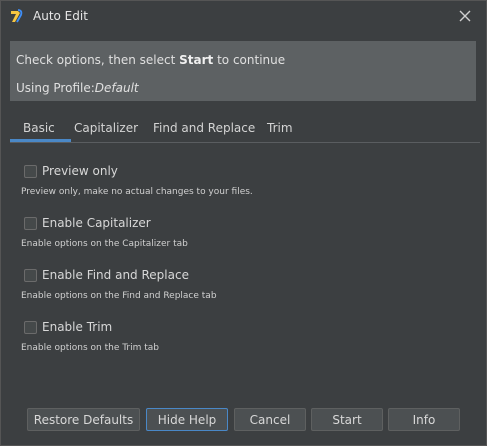 This screenshot has height=446, width=487. Describe the element at coordinates (39, 128) in the screenshot. I see `tab-basic: Basic` at that location.